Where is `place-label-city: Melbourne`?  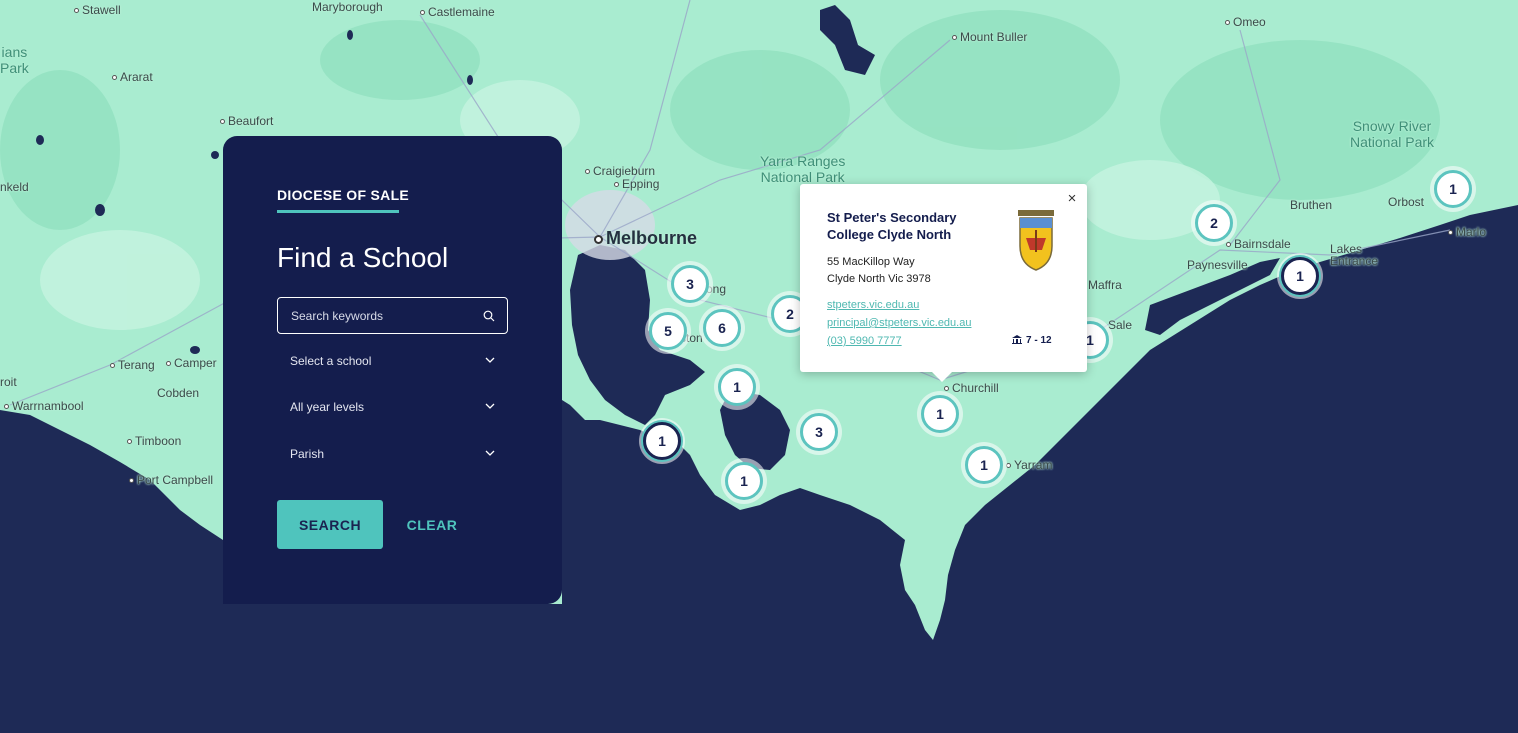 place-label-city: Melbourne is located at coordinates (645, 238).